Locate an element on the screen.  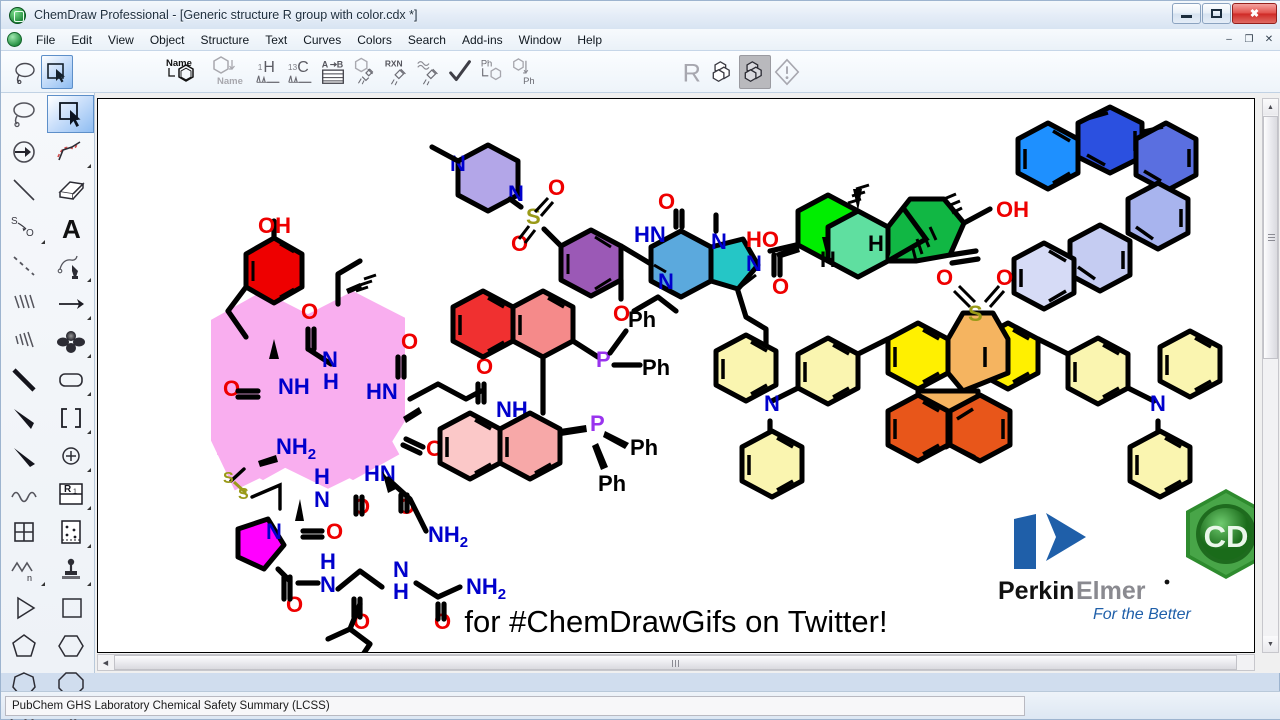
r-group-label-icon: R is located at coordinates (691, 72).